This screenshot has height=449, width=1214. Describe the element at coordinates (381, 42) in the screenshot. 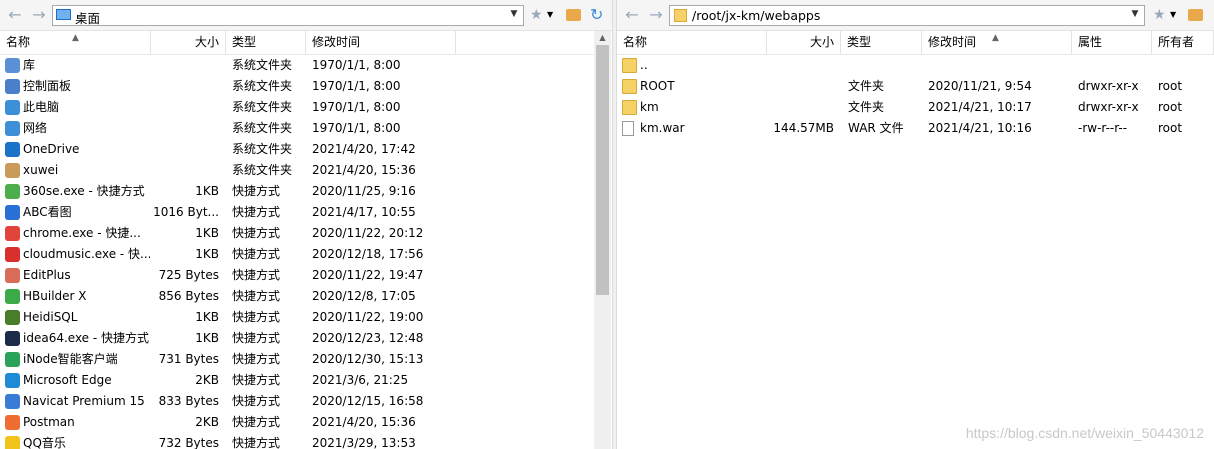

I see `column-modified: 修改时间` at that location.